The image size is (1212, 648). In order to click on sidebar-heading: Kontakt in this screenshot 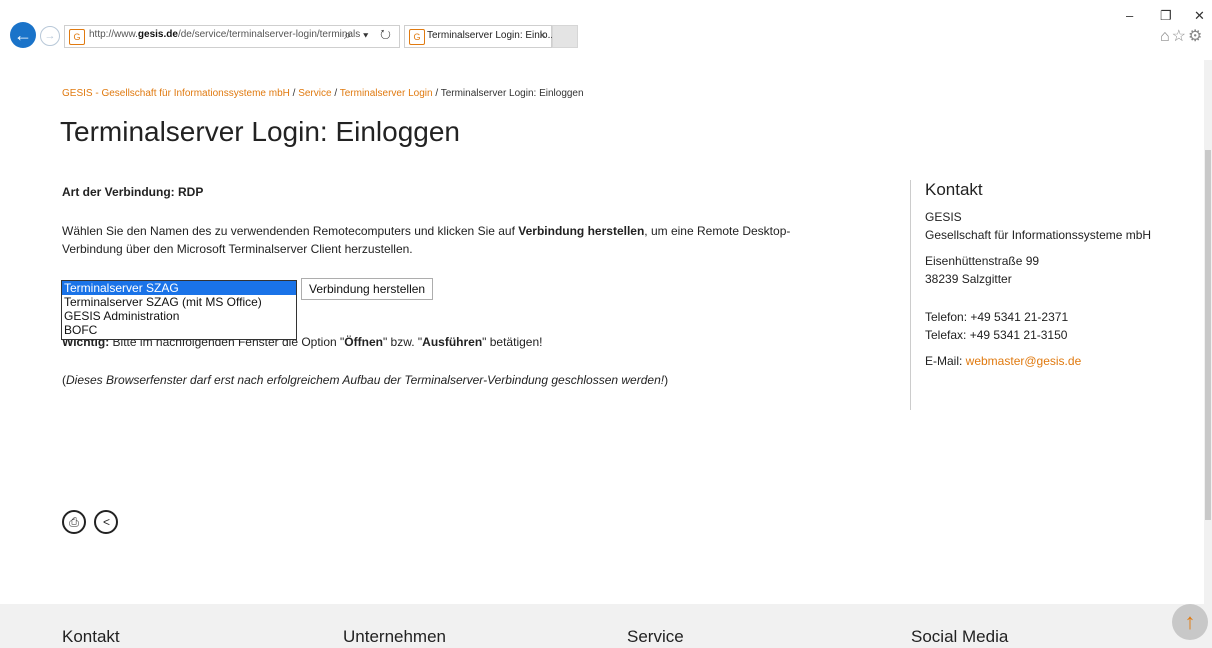, I will do `click(954, 189)`.